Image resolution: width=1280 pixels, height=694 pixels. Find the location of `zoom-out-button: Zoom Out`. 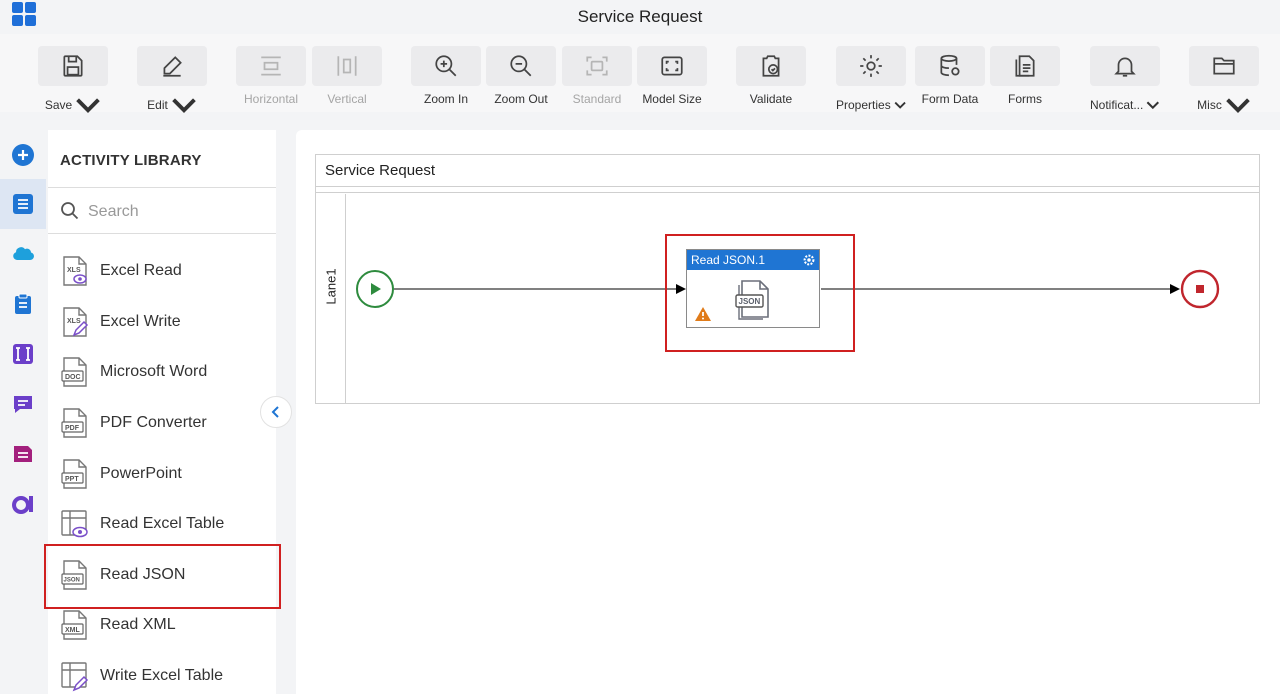

zoom-out-button: Zoom Out is located at coordinates (521, 77).